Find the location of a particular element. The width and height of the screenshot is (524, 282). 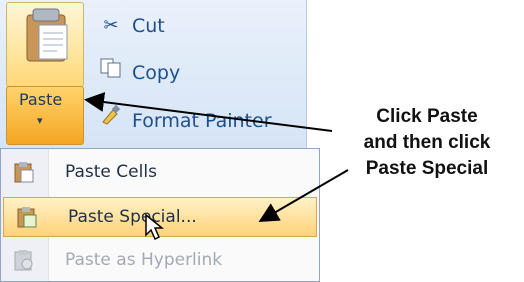

instruction-callout: Click Paste and then click Paste Special is located at coordinates (427, 143).